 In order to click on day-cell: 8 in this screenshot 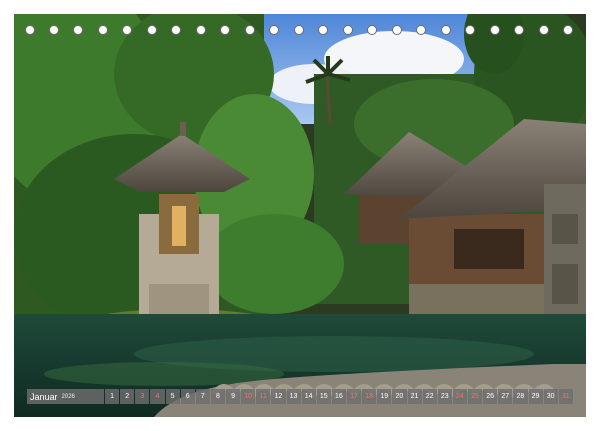, I will do `click(217, 396)`.